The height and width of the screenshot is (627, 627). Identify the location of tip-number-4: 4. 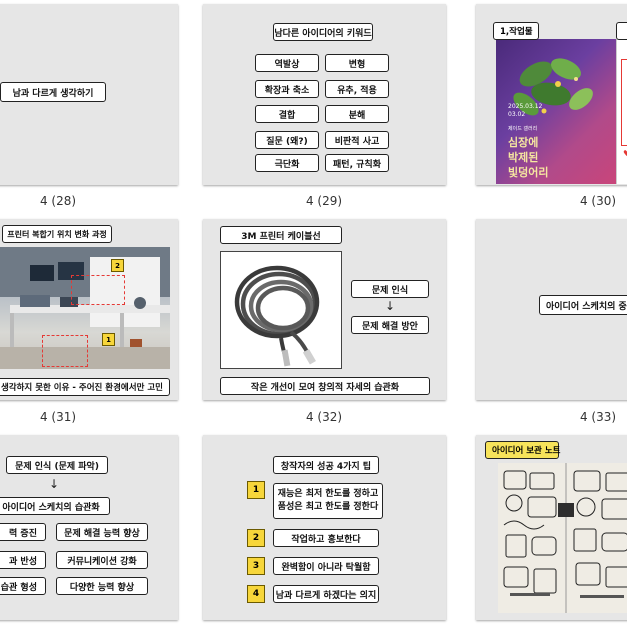
(256, 594).